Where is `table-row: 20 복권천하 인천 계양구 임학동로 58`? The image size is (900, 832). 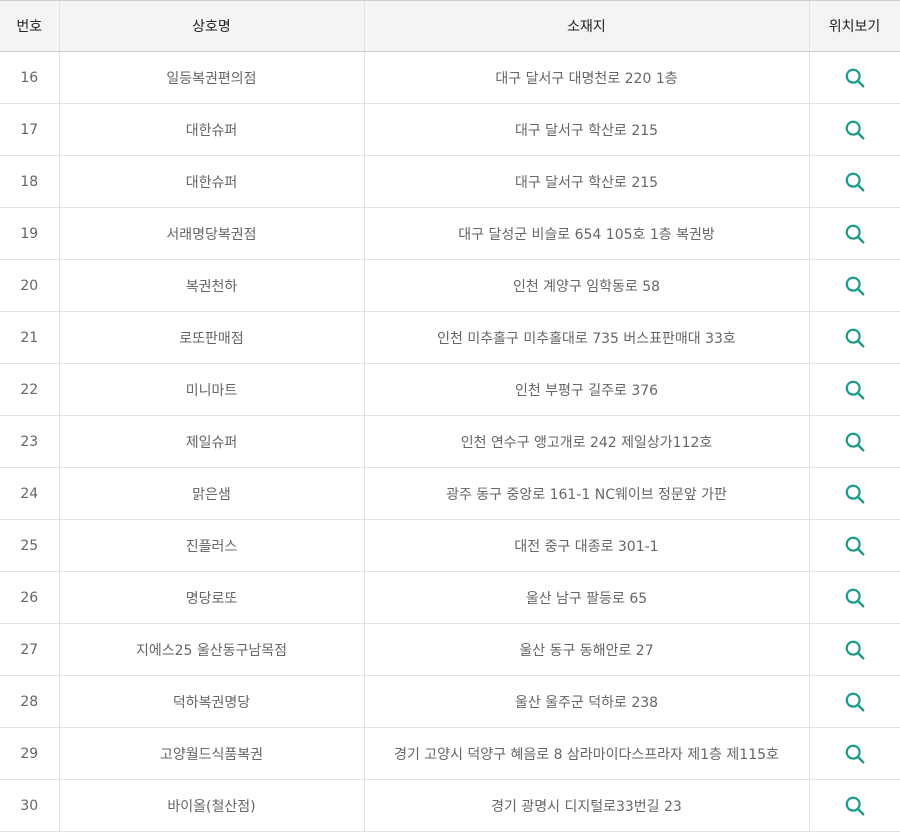
table-row: 20 복권천하 인천 계양구 임학동로 58 is located at coordinates (450, 285).